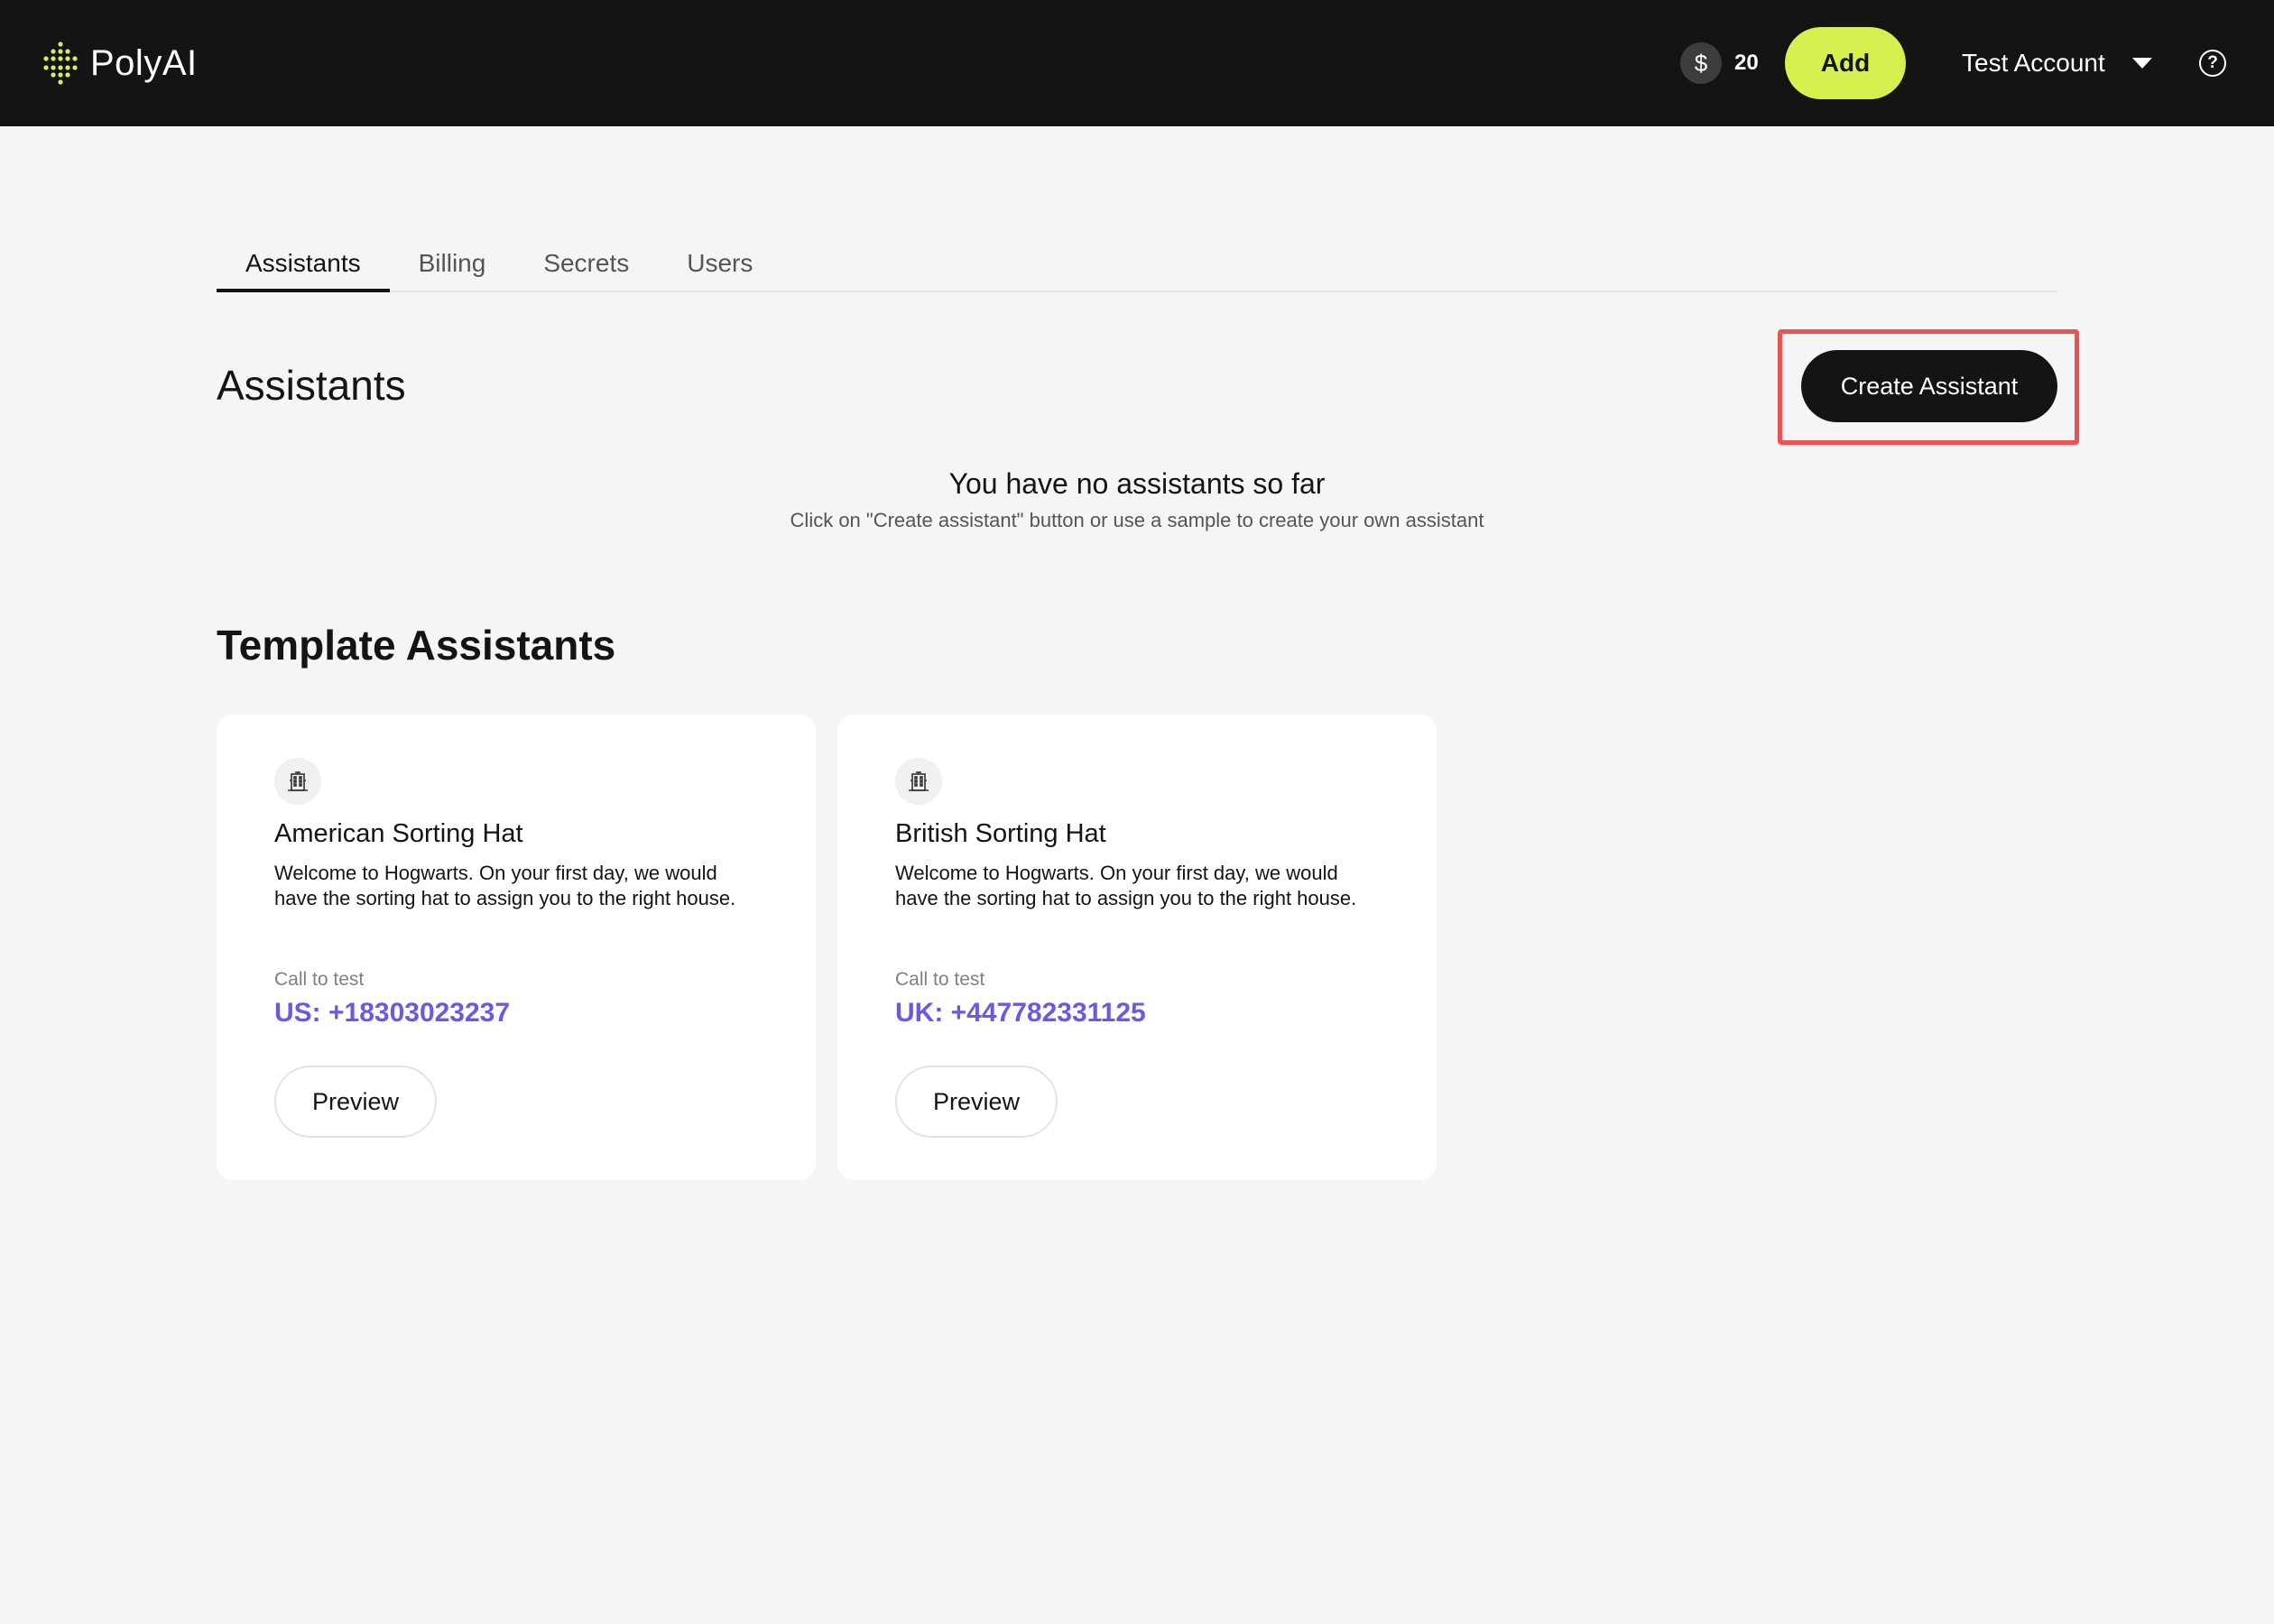 This screenshot has width=2274, height=1624. What do you see at coordinates (719, 264) in the screenshot?
I see `tab-users: Users` at bounding box center [719, 264].